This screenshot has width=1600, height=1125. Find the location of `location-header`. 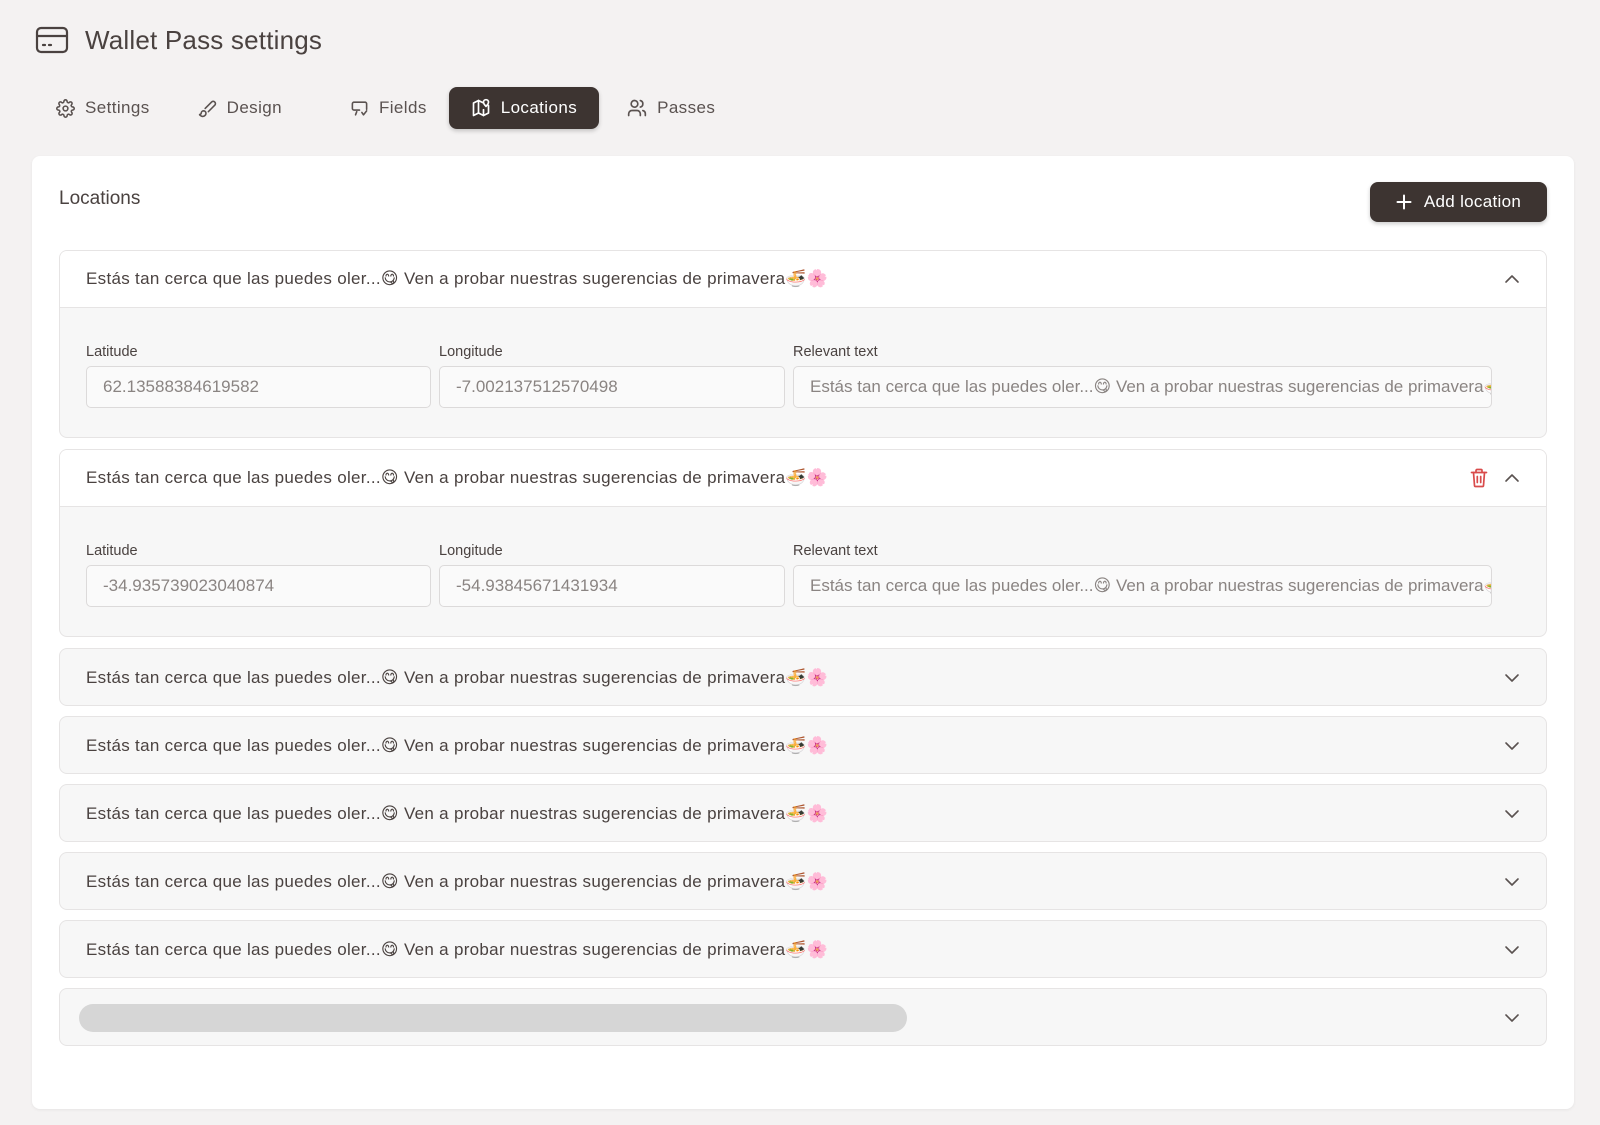

location-header is located at coordinates (803, 1017).